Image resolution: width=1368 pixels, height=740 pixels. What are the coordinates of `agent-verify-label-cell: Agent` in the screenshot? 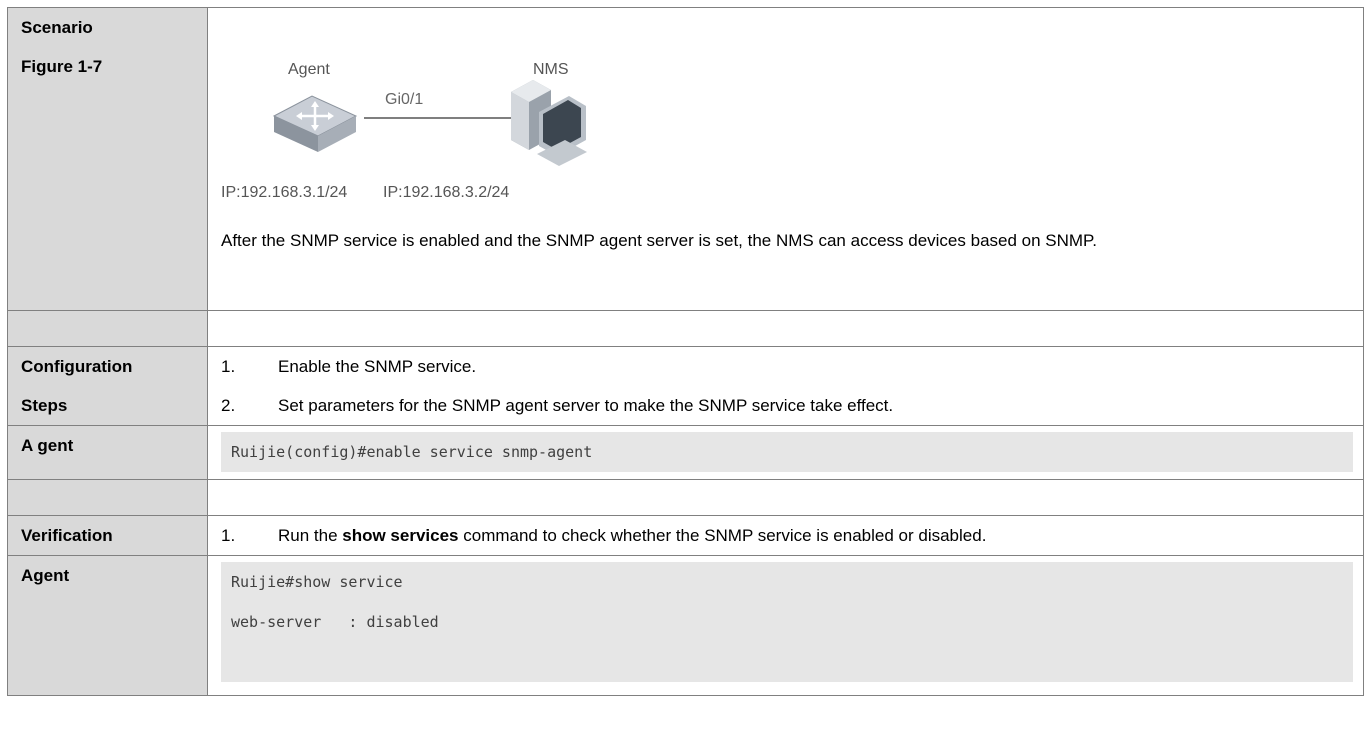 It's located at (107, 625).